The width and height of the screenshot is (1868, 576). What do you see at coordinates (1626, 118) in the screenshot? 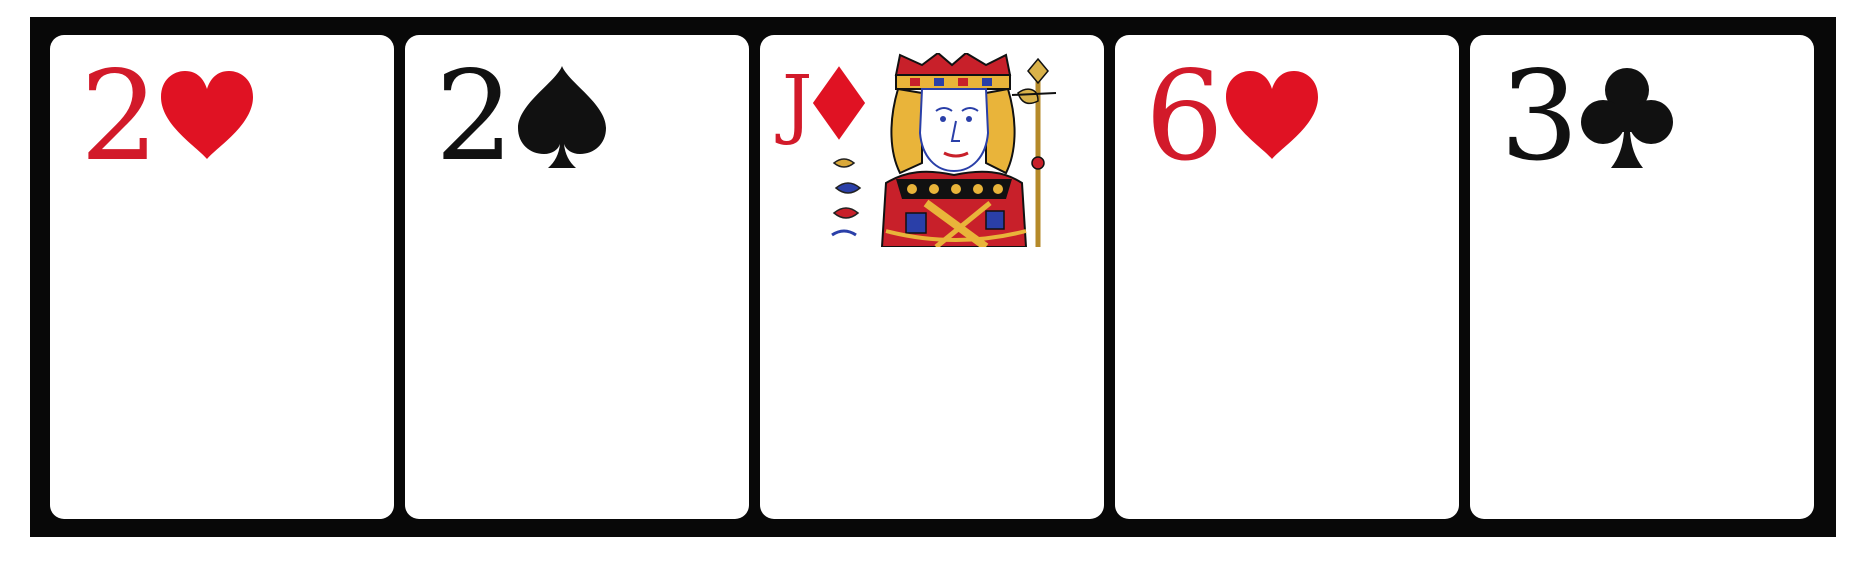
I see `club-icon` at bounding box center [1626, 118].